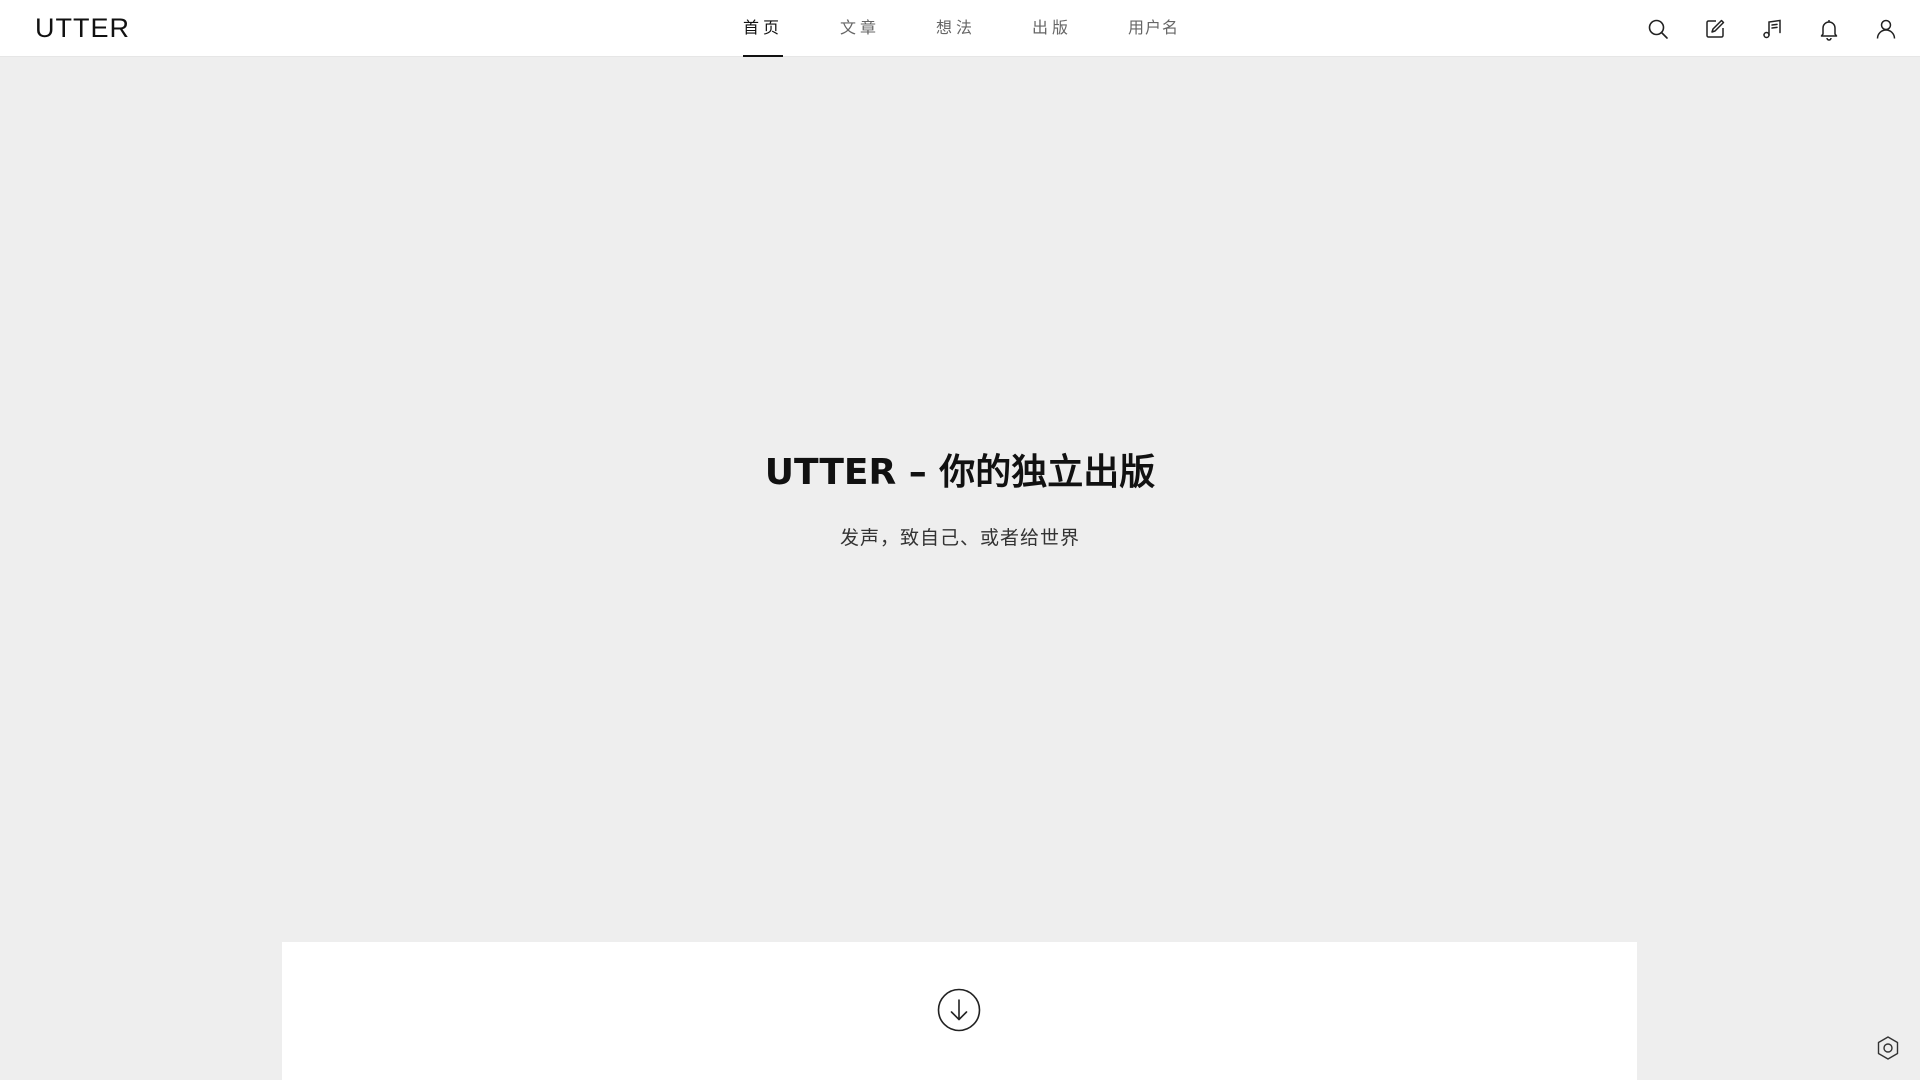 This screenshot has height=1080, width=1920. What do you see at coordinates (959, 538) in the screenshot?
I see `hero-subtitle: 发声，致自己、或者给世界` at bounding box center [959, 538].